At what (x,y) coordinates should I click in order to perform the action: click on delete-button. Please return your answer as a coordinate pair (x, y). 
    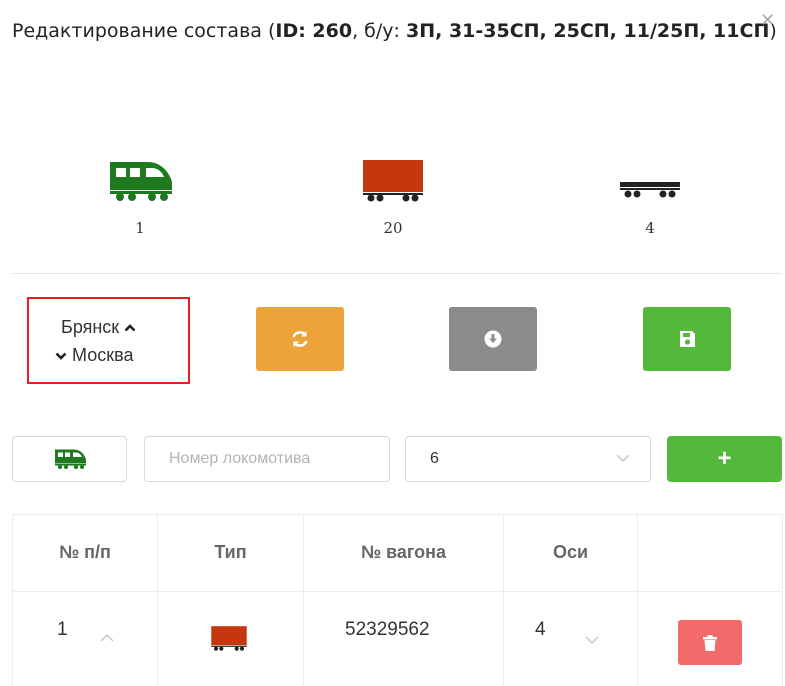
    Looking at the image, I should click on (710, 642).